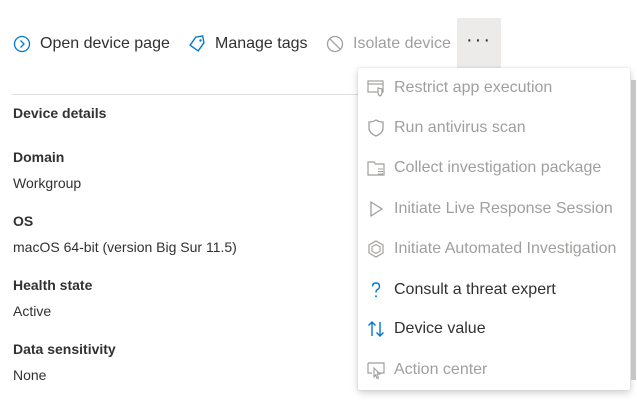  I want to click on menu-item-run-antivirus-scan: Run antivirus scan, so click(494, 128).